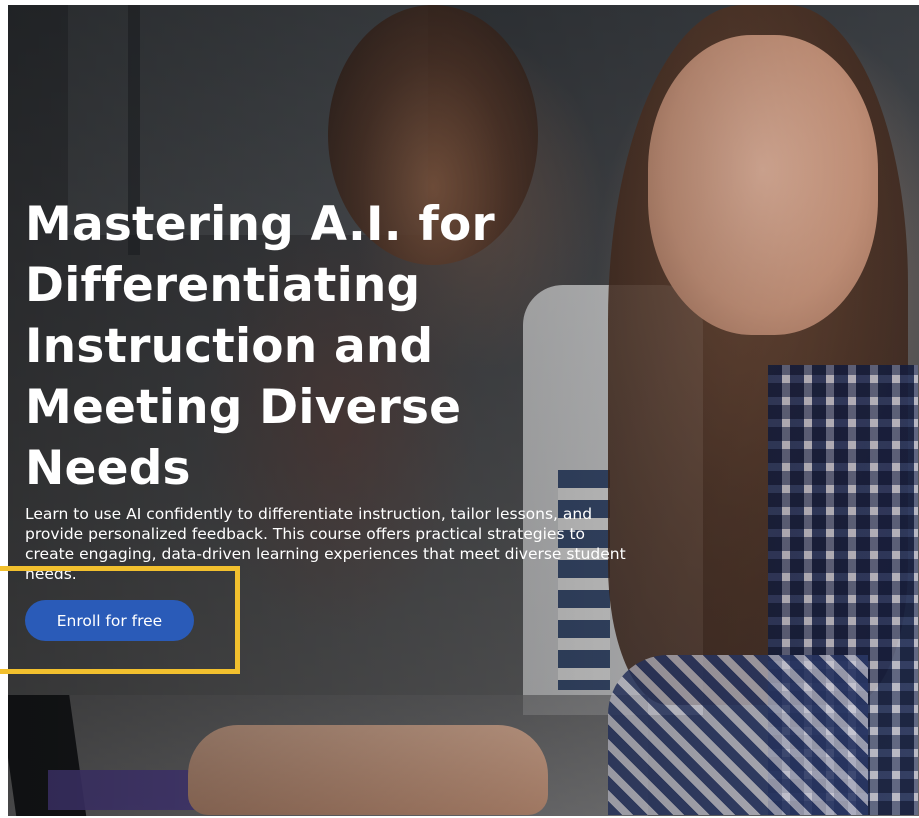  Describe the element at coordinates (109, 620) in the screenshot. I see `enroll-button: Enroll for free` at that location.